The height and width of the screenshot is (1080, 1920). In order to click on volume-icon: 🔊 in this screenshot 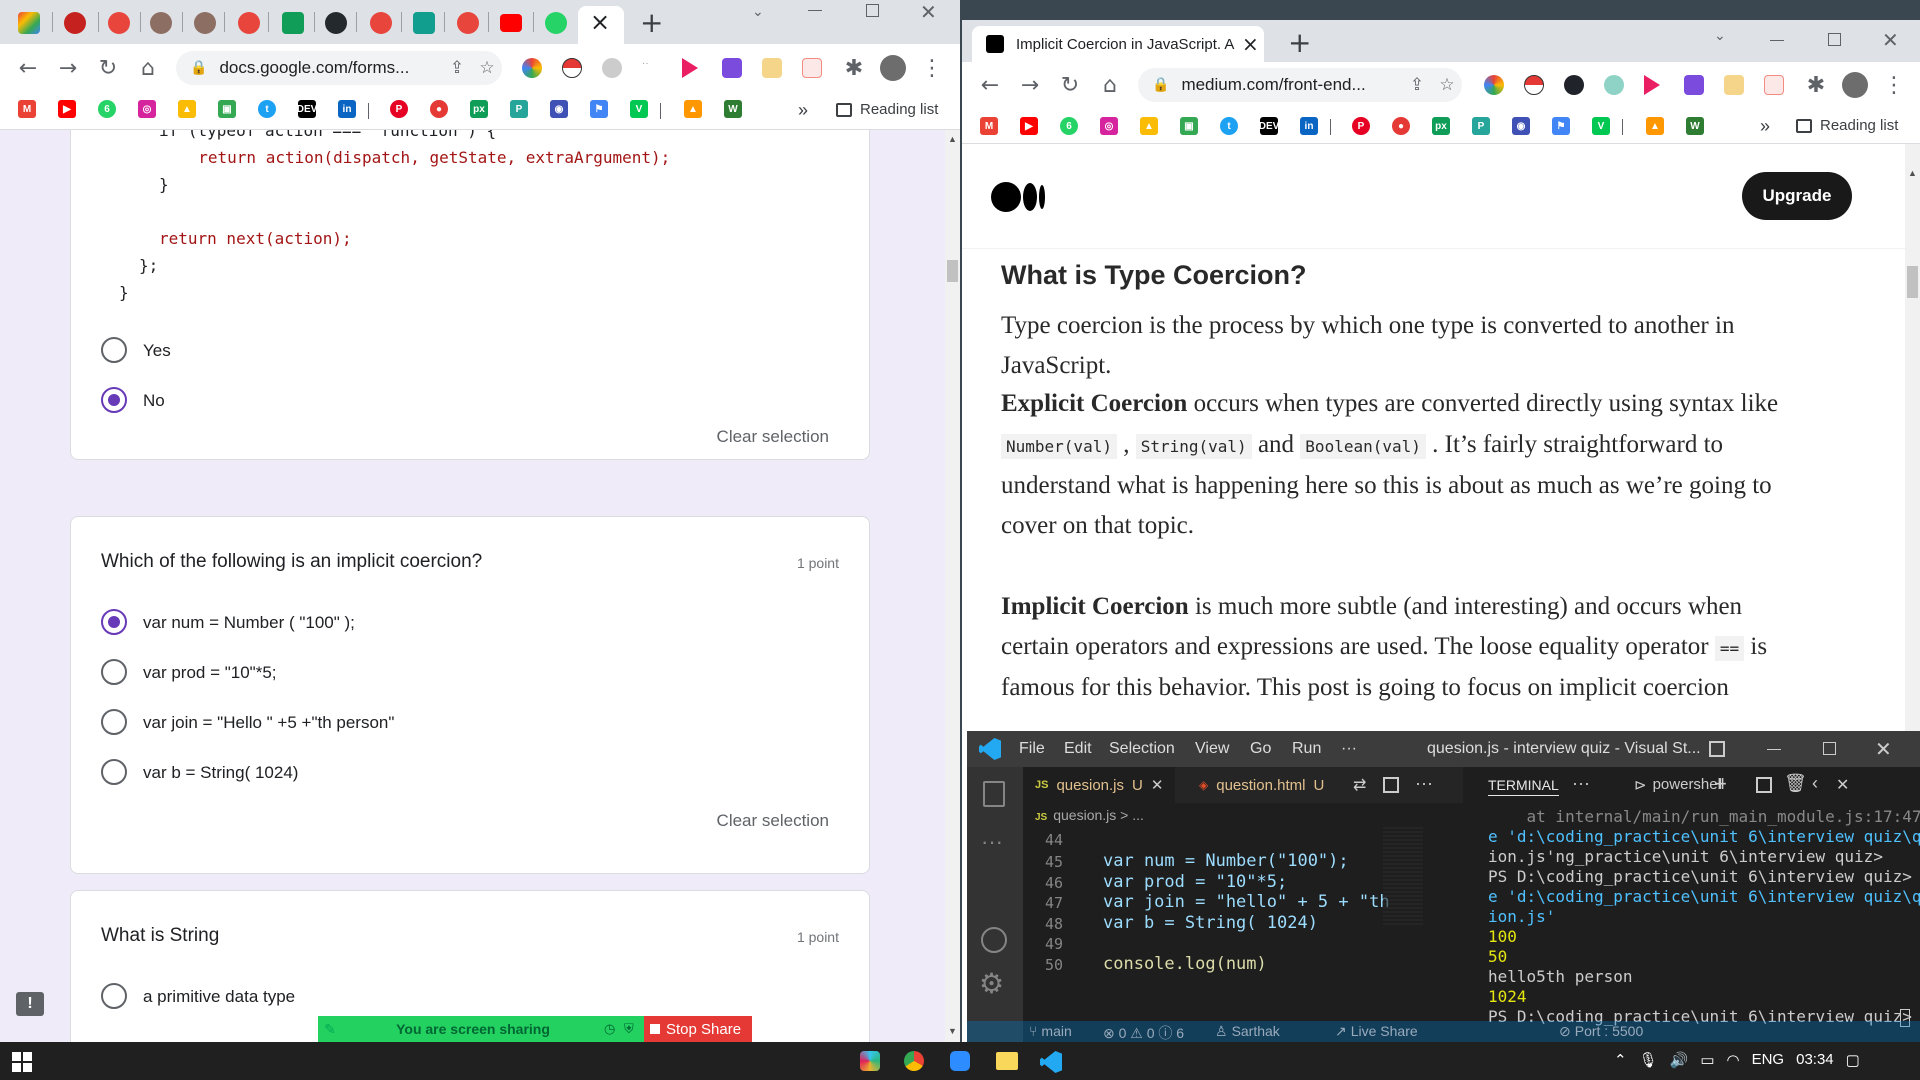, I will do `click(1679, 1060)`.